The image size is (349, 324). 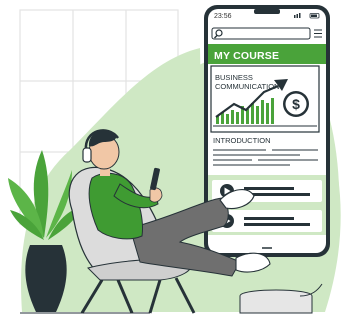 I want to click on status-time: 23:56, so click(x=223, y=16).